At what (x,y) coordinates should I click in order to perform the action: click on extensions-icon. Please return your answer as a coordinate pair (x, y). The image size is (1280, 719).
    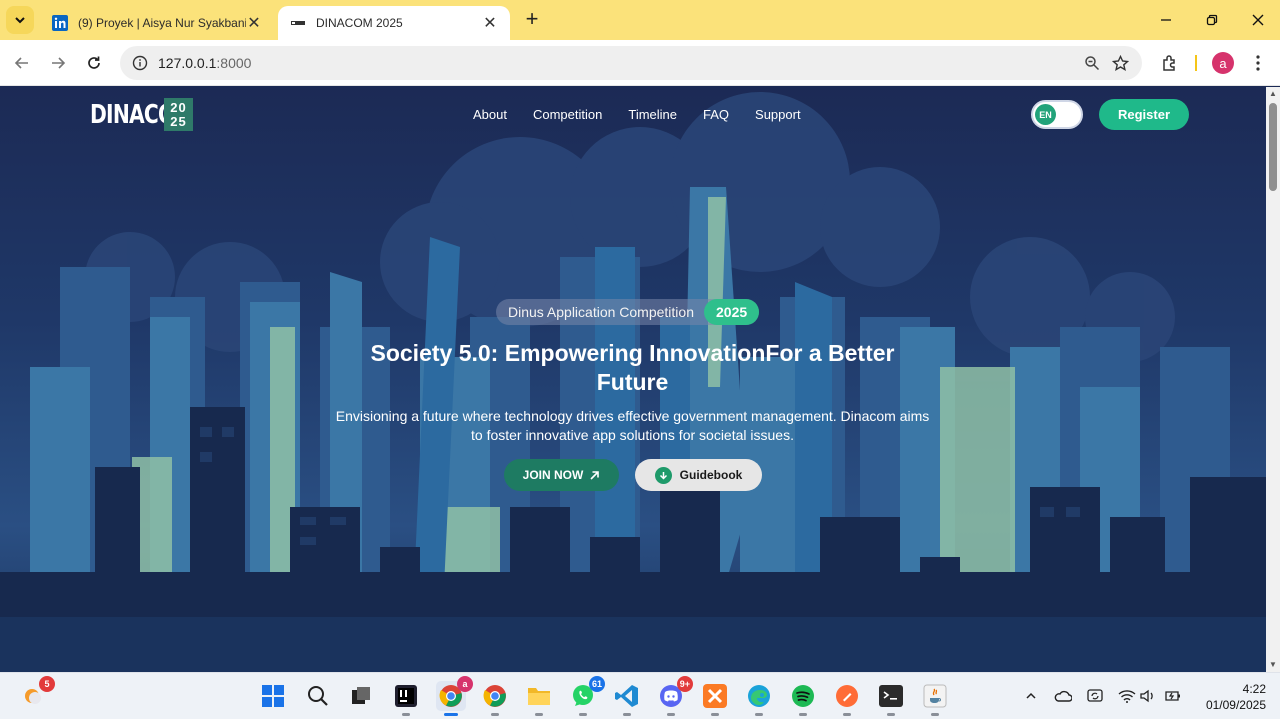
    Looking at the image, I should click on (1170, 63).